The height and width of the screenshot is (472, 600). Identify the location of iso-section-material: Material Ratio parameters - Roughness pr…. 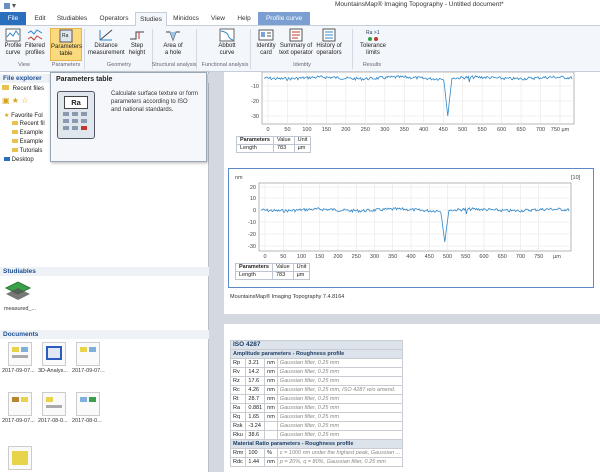
(316, 444).